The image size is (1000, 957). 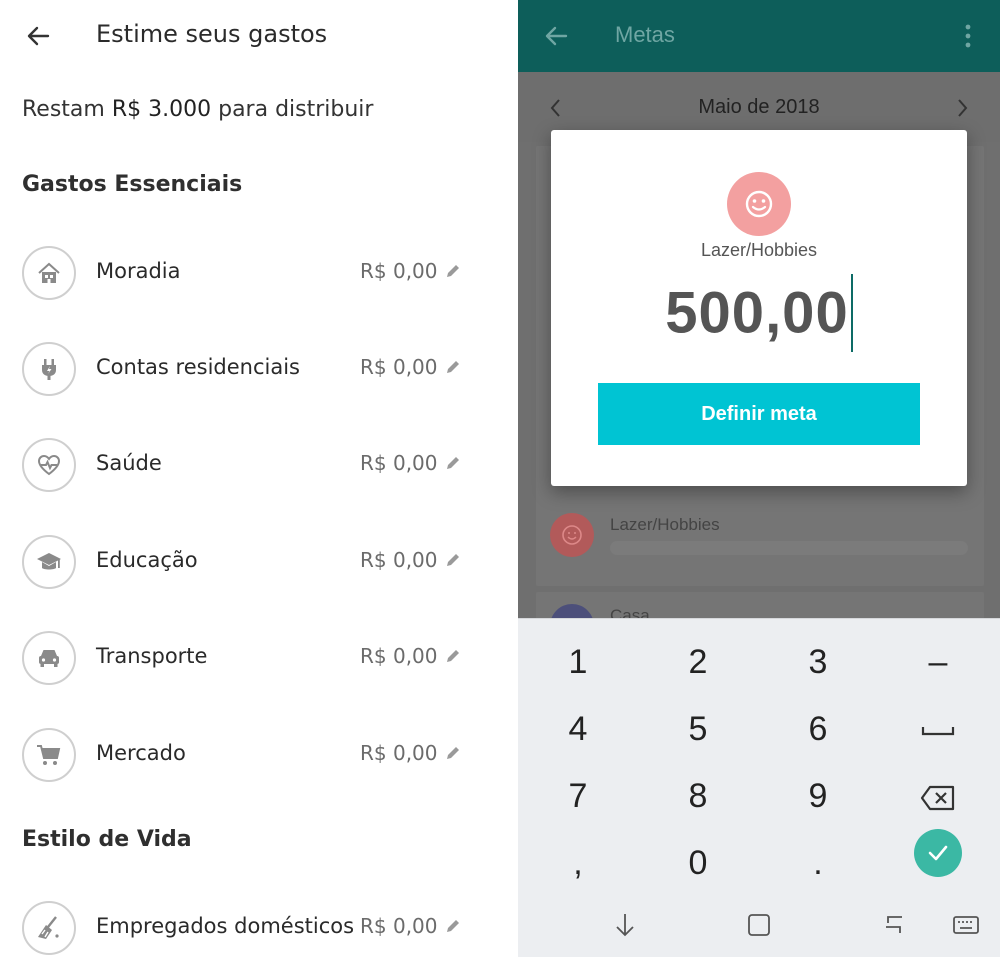 I want to click on backspace-icon, so click(x=937, y=798).